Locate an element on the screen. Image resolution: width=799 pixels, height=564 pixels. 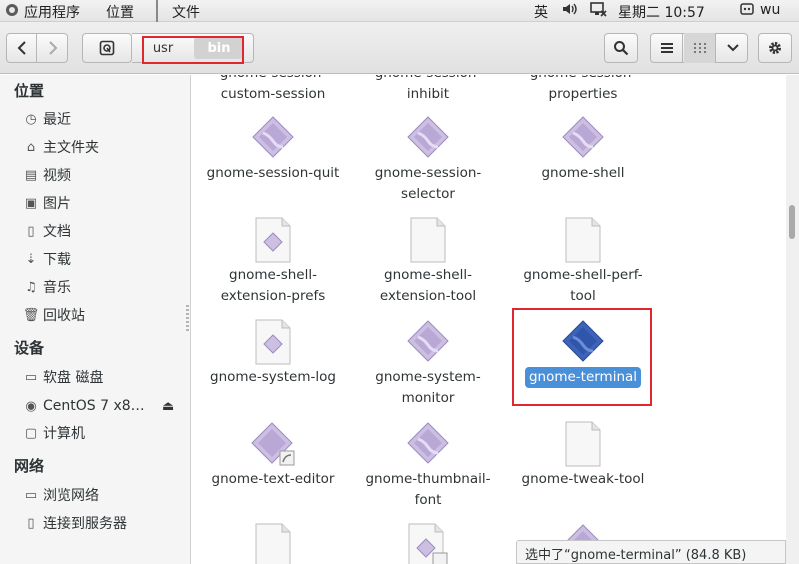
highlight-box-path is located at coordinates (193, 50).